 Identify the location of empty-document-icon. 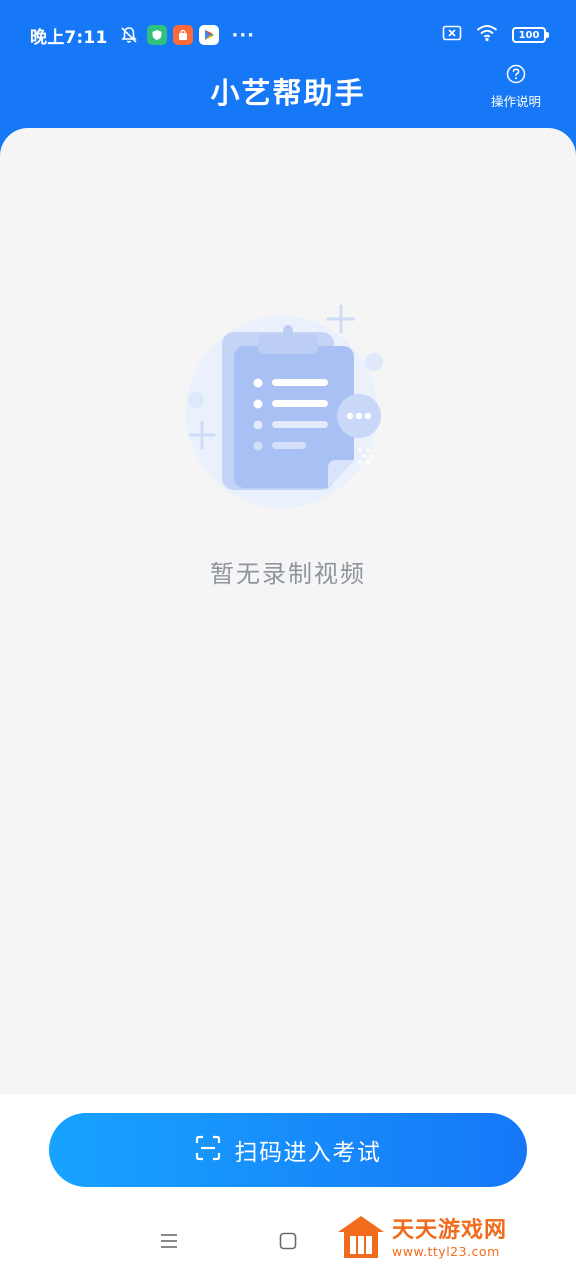
(288, 414).